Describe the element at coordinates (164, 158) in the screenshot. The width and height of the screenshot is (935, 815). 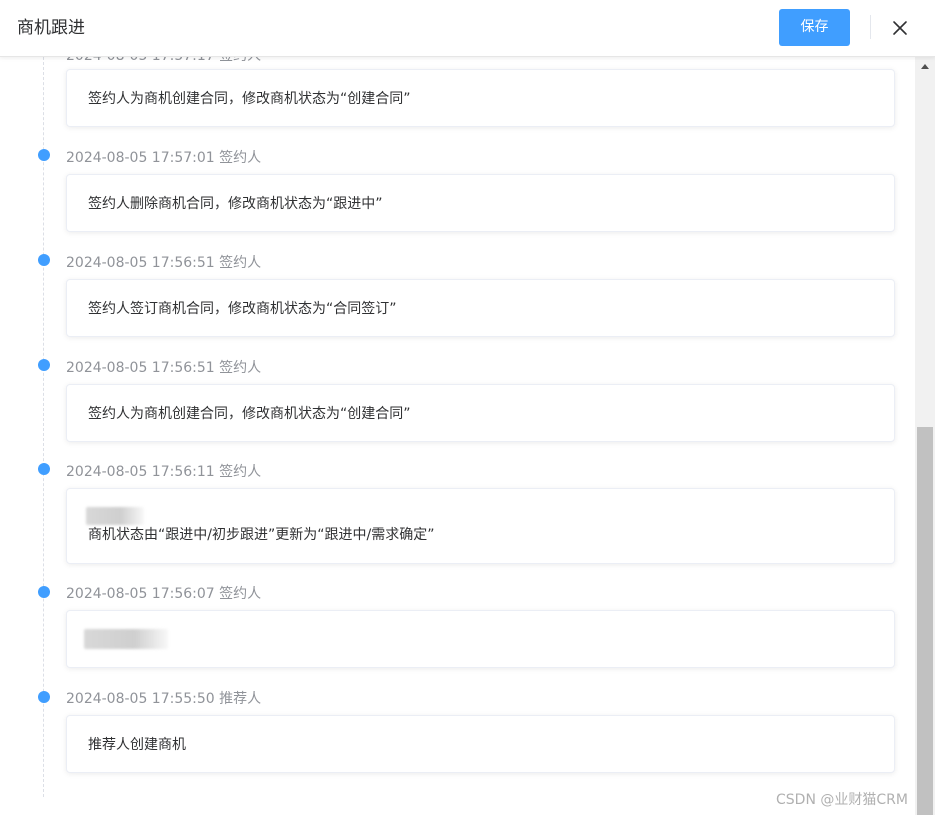
I see `timeline-meta: 2024-08-05 17:57:01 签约人` at that location.